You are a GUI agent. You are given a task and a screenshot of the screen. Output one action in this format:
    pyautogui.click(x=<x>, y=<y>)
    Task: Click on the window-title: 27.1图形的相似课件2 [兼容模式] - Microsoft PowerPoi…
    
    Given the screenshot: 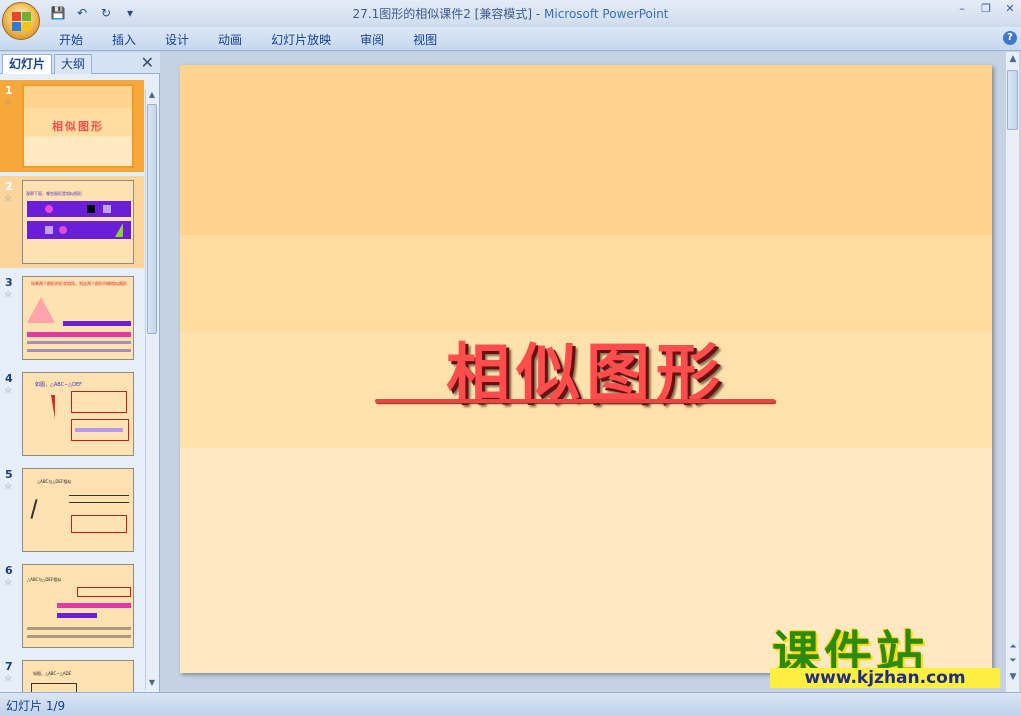 What is the action you would take?
    pyautogui.click(x=510, y=13)
    